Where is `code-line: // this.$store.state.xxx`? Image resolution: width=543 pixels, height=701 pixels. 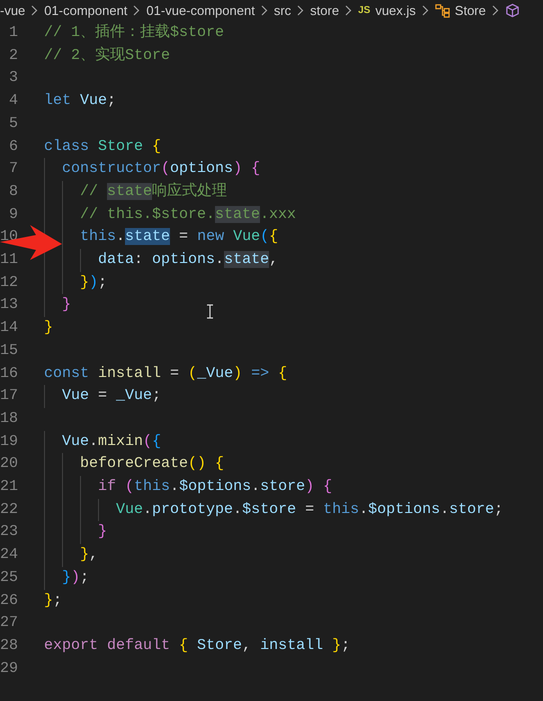
code-line: // this.$store.state.xxx is located at coordinates (188, 214).